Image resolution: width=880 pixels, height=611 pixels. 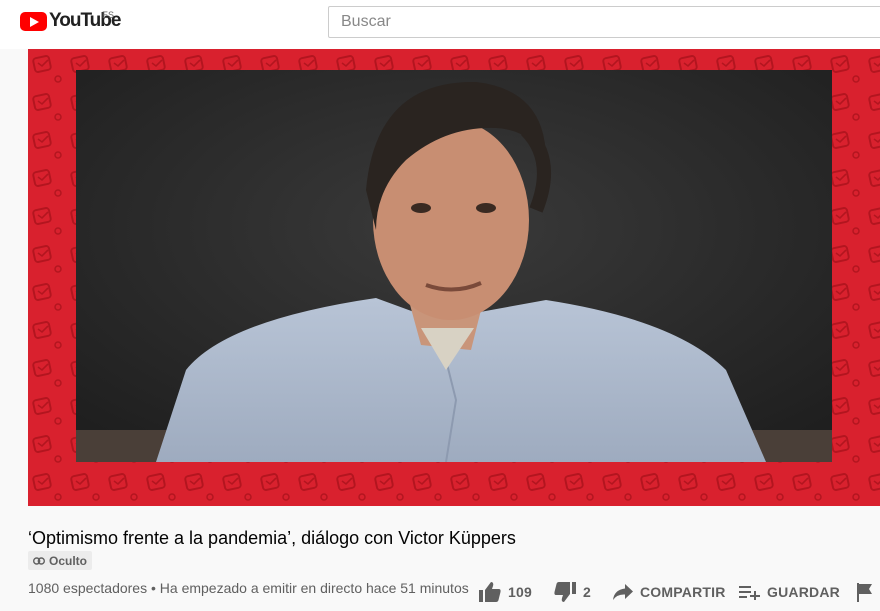 I want to click on save-button: GUARDAR, so click(x=789, y=592).